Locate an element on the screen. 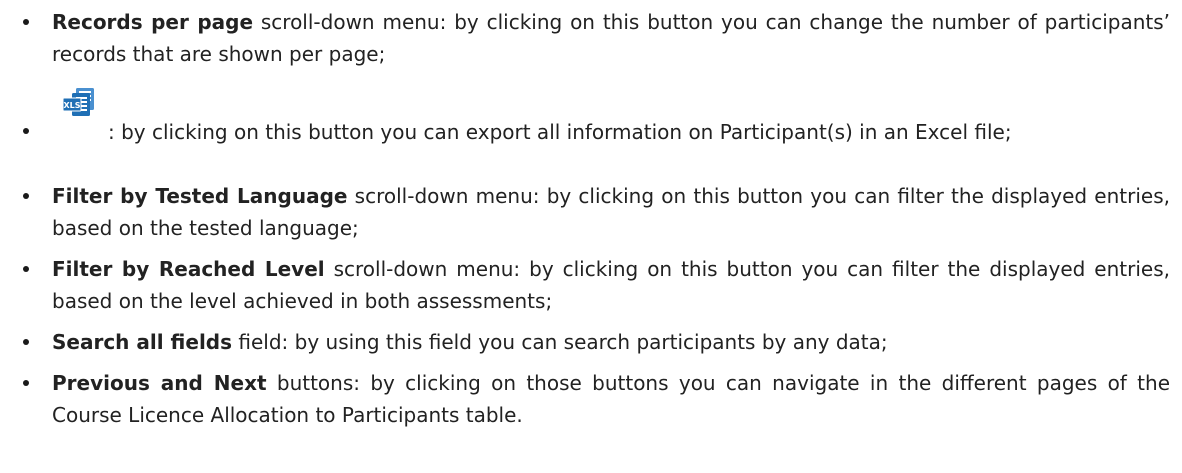  list-item-bold: Previous and Next is located at coordinates (159, 383).